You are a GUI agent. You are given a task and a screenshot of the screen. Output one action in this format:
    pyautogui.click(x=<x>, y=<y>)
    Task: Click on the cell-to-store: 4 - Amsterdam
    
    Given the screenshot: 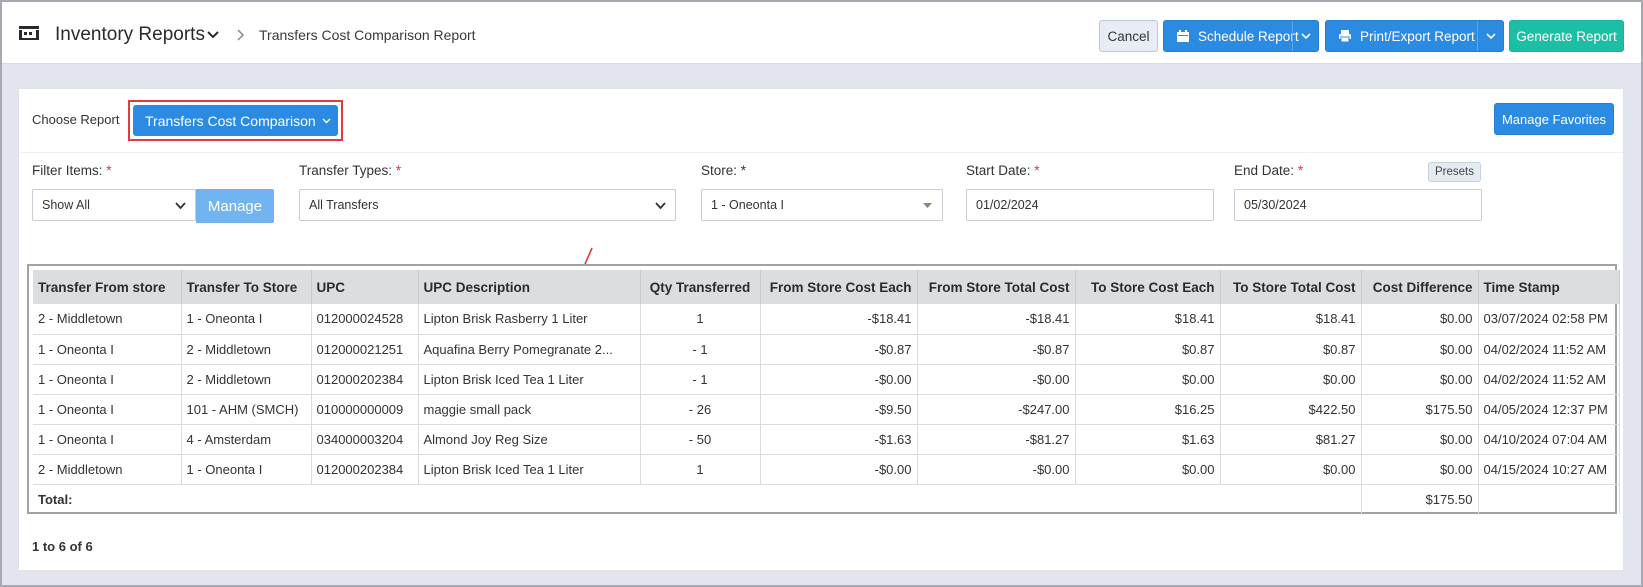 What is the action you would take?
    pyautogui.click(x=246, y=439)
    